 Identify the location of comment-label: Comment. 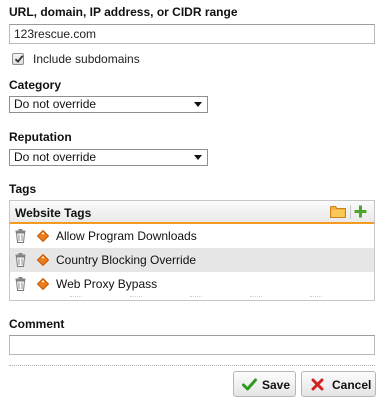
(37, 324).